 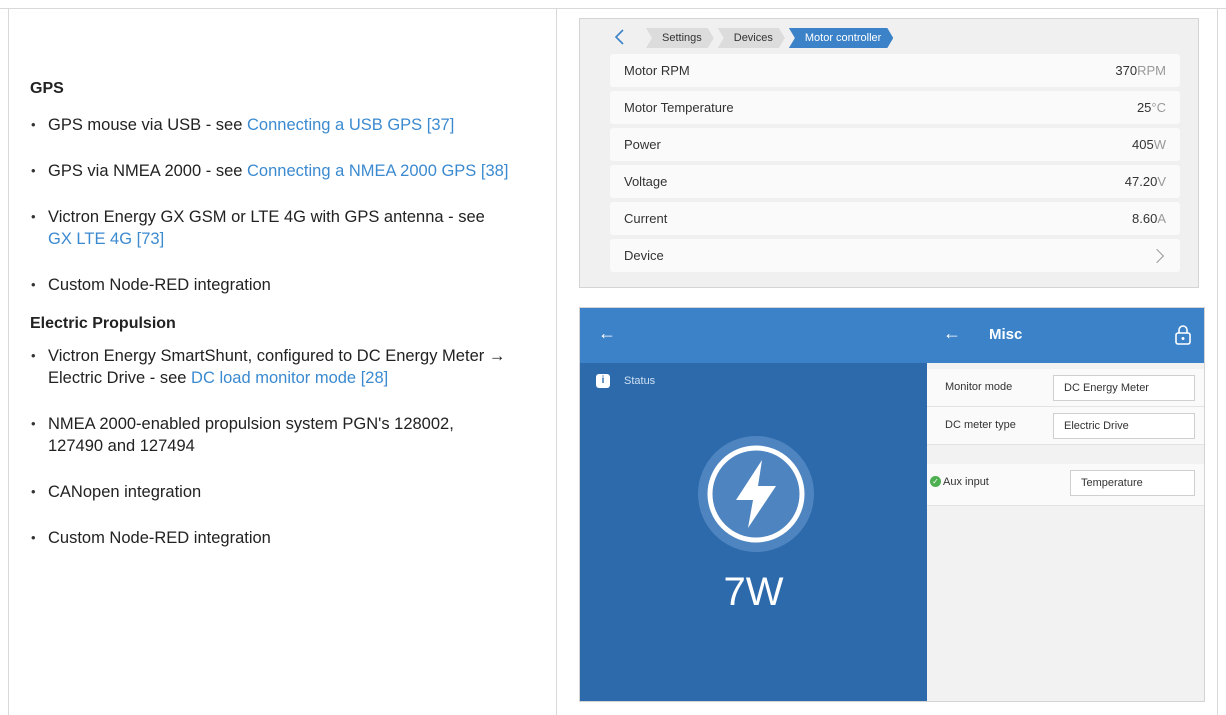 I want to click on row-value: 370RPM, so click(x=1140, y=70).